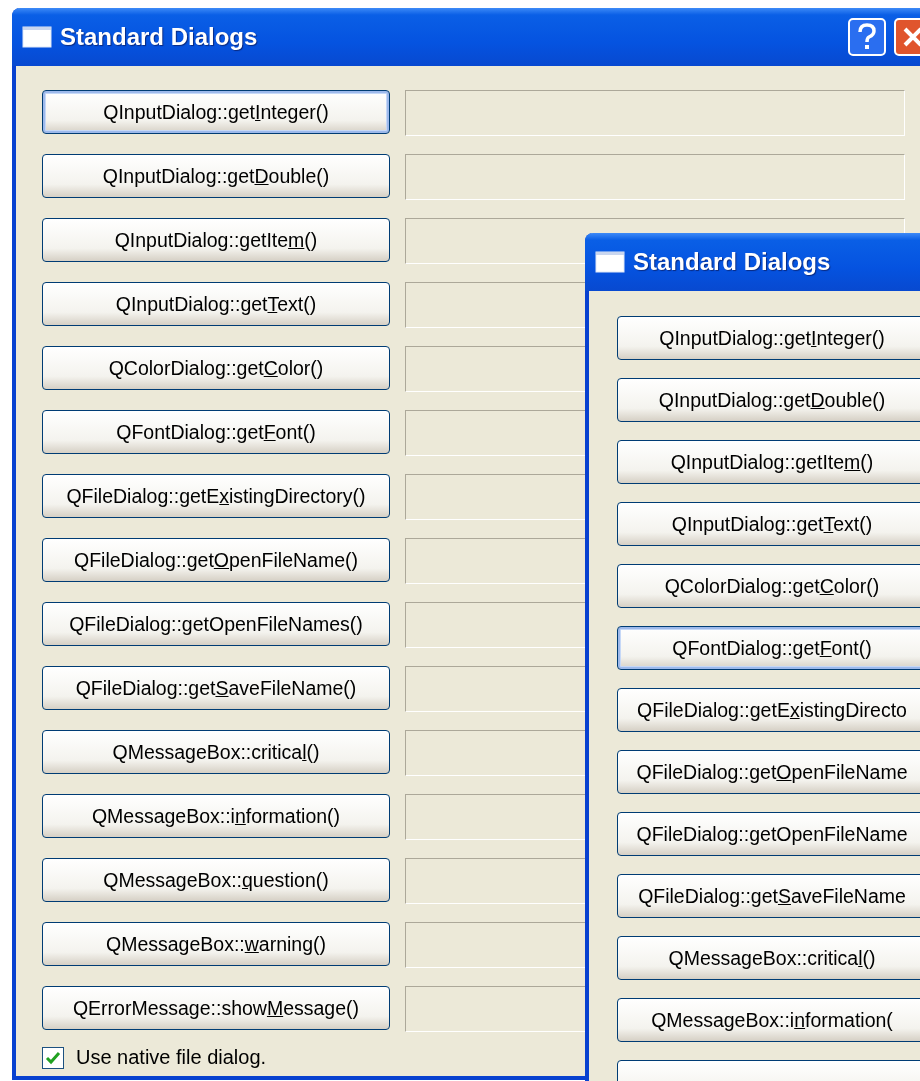  What do you see at coordinates (216, 624) in the screenshot?
I see `dialog-button: QFileDialog::getOpenFileNames()` at bounding box center [216, 624].